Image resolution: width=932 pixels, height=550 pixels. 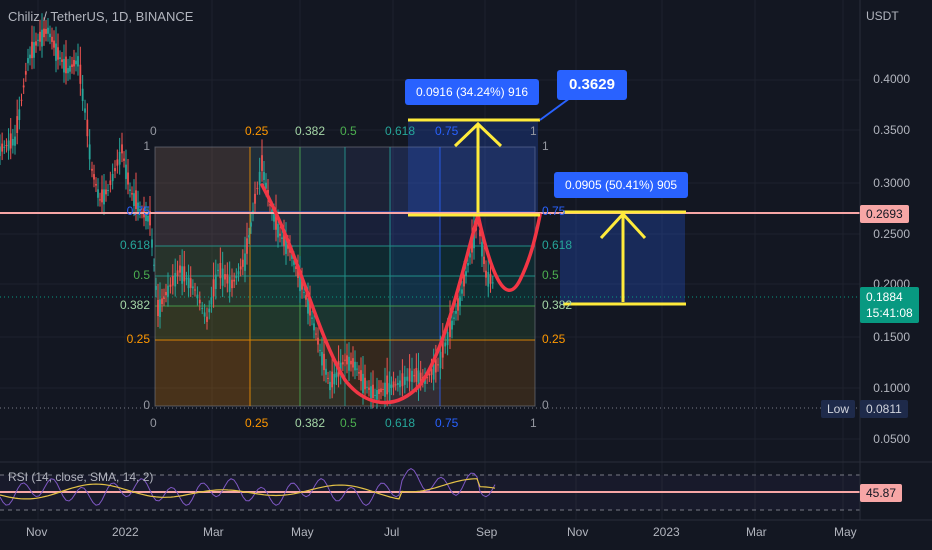 What do you see at coordinates (134, 305) in the screenshot?
I see `fib-left-label: 0.382` at bounding box center [134, 305].